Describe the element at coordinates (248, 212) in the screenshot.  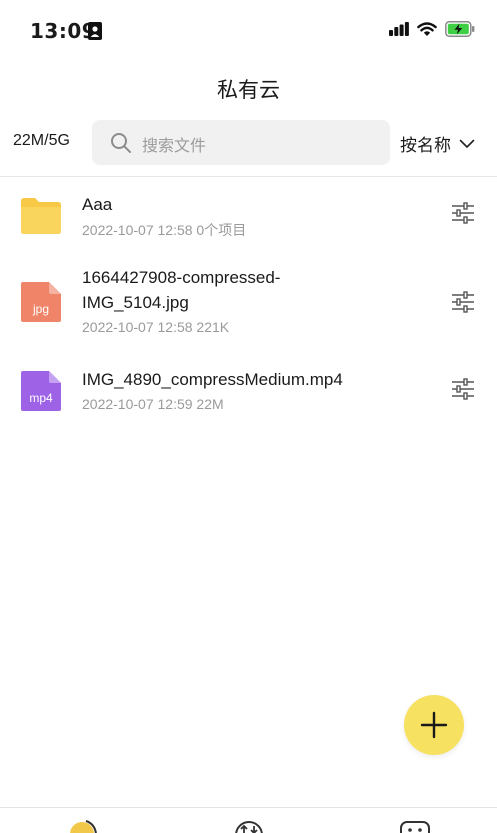
I see `file-row-folder: Aaa 2022-10-07 12:58 0个项目` at that location.